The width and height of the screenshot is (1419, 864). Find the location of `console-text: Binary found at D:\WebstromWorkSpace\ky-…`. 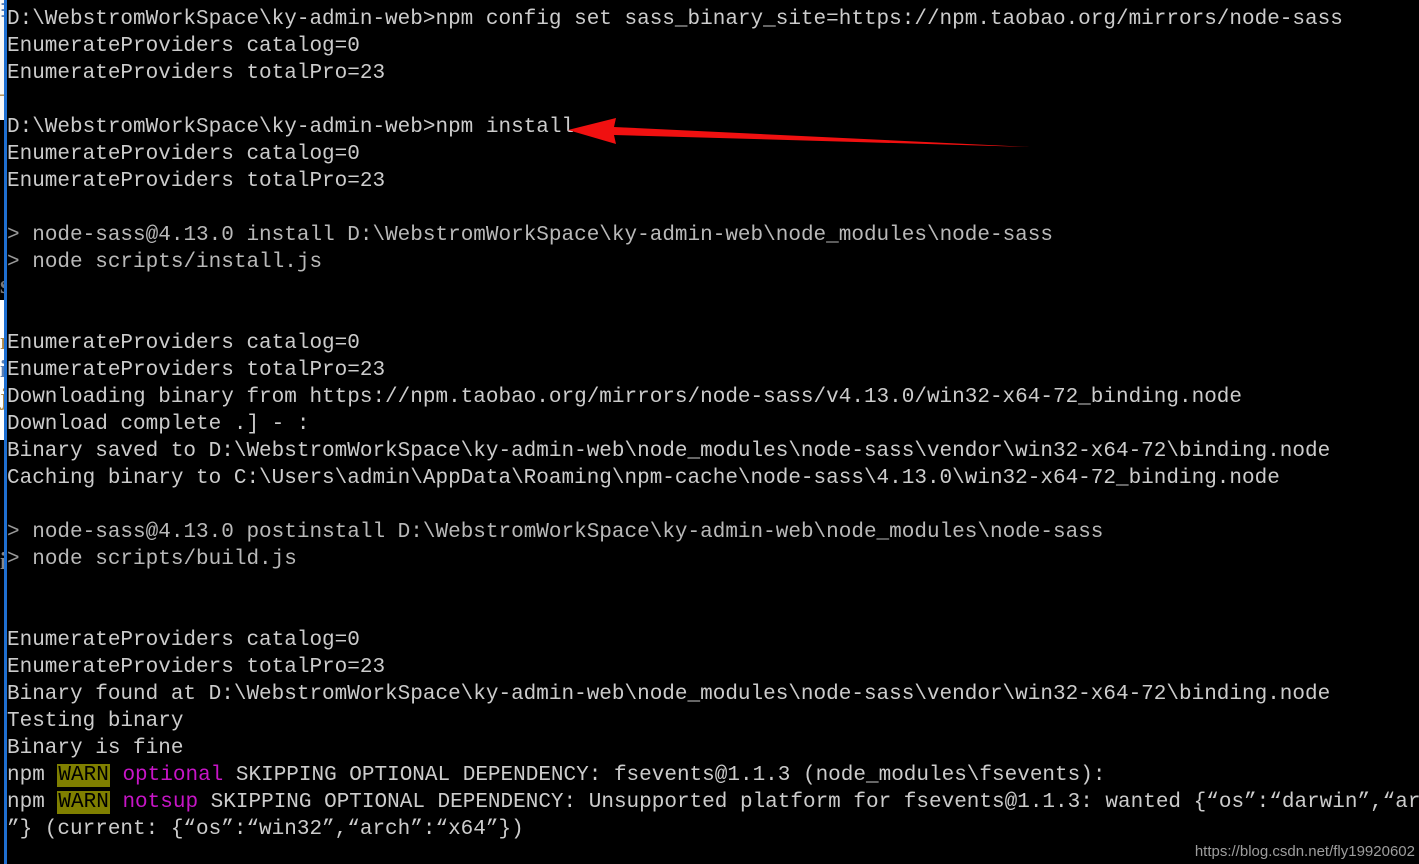

console-text: Binary found at D:\WebstromWorkSpace\ky-… is located at coordinates (669, 694).